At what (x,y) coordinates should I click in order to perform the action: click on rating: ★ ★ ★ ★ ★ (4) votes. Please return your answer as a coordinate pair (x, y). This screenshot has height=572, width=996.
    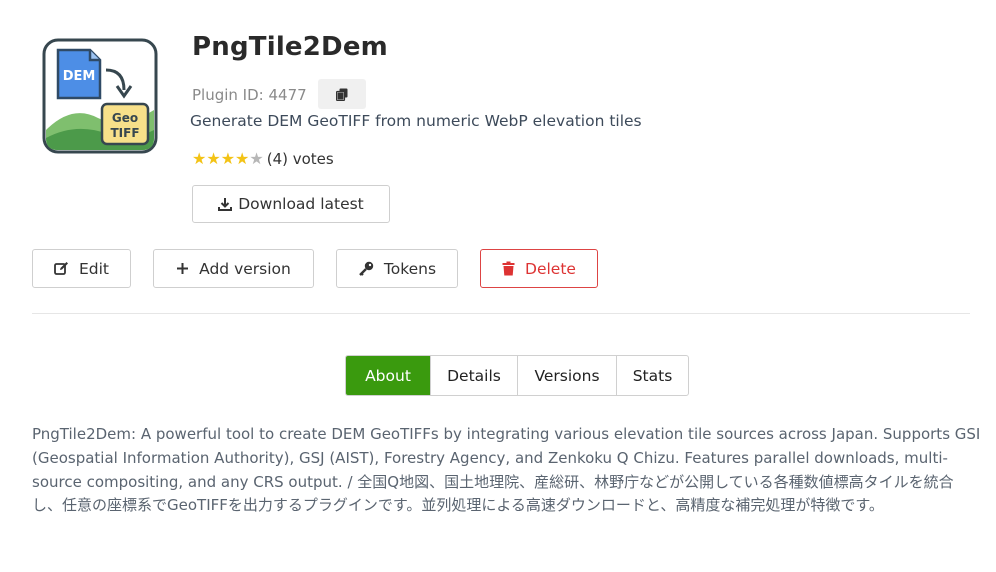
    Looking at the image, I should click on (263, 159).